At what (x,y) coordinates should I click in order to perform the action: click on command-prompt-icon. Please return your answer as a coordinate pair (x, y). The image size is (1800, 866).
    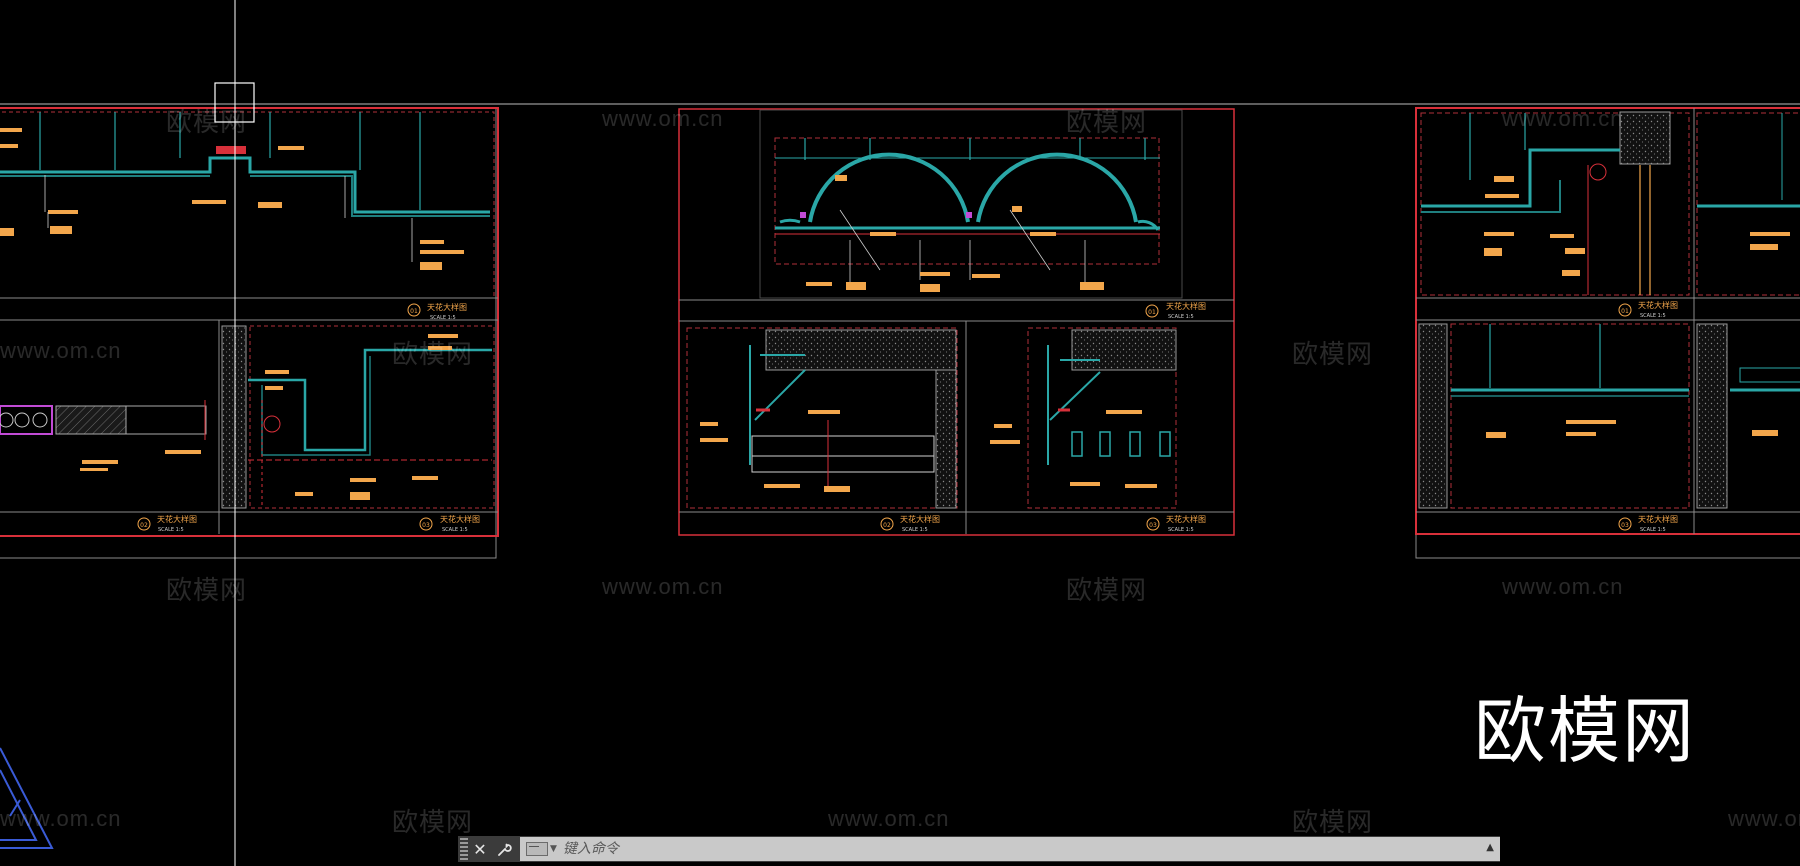
    Looking at the image, I should click on (537, 849).